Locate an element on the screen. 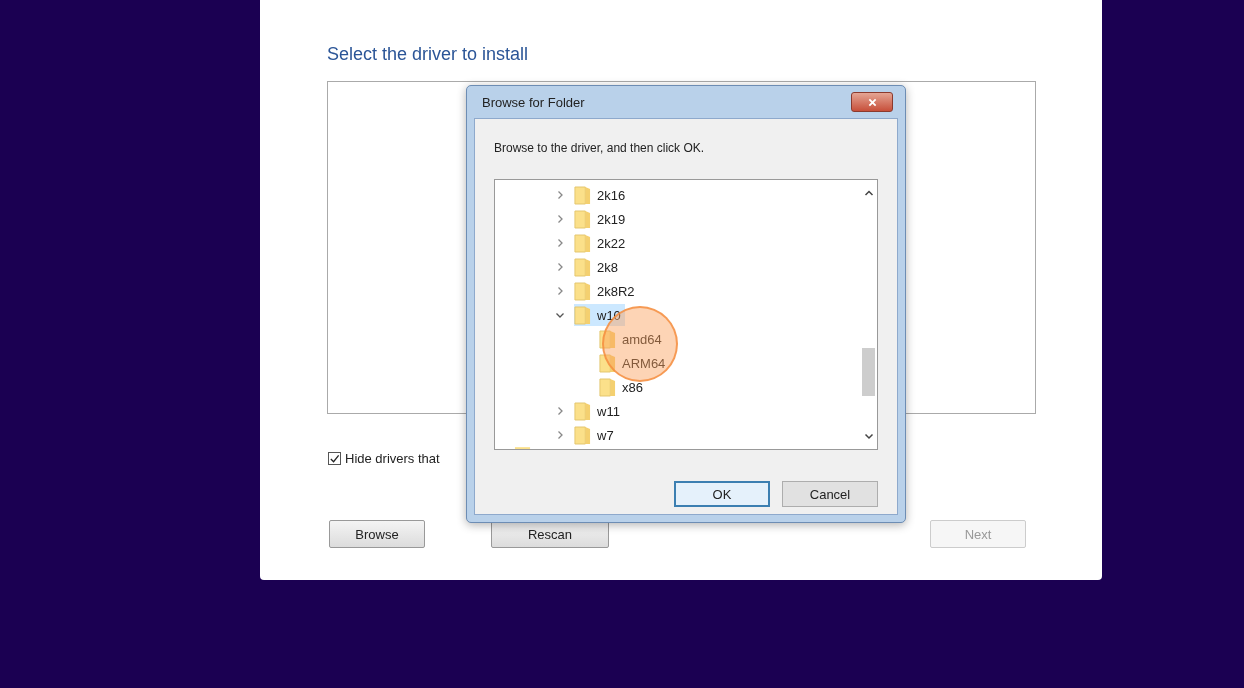 The width and height of the screenshot is (1244, 688). scroll-down-icon is located at coordinates (868, 436).